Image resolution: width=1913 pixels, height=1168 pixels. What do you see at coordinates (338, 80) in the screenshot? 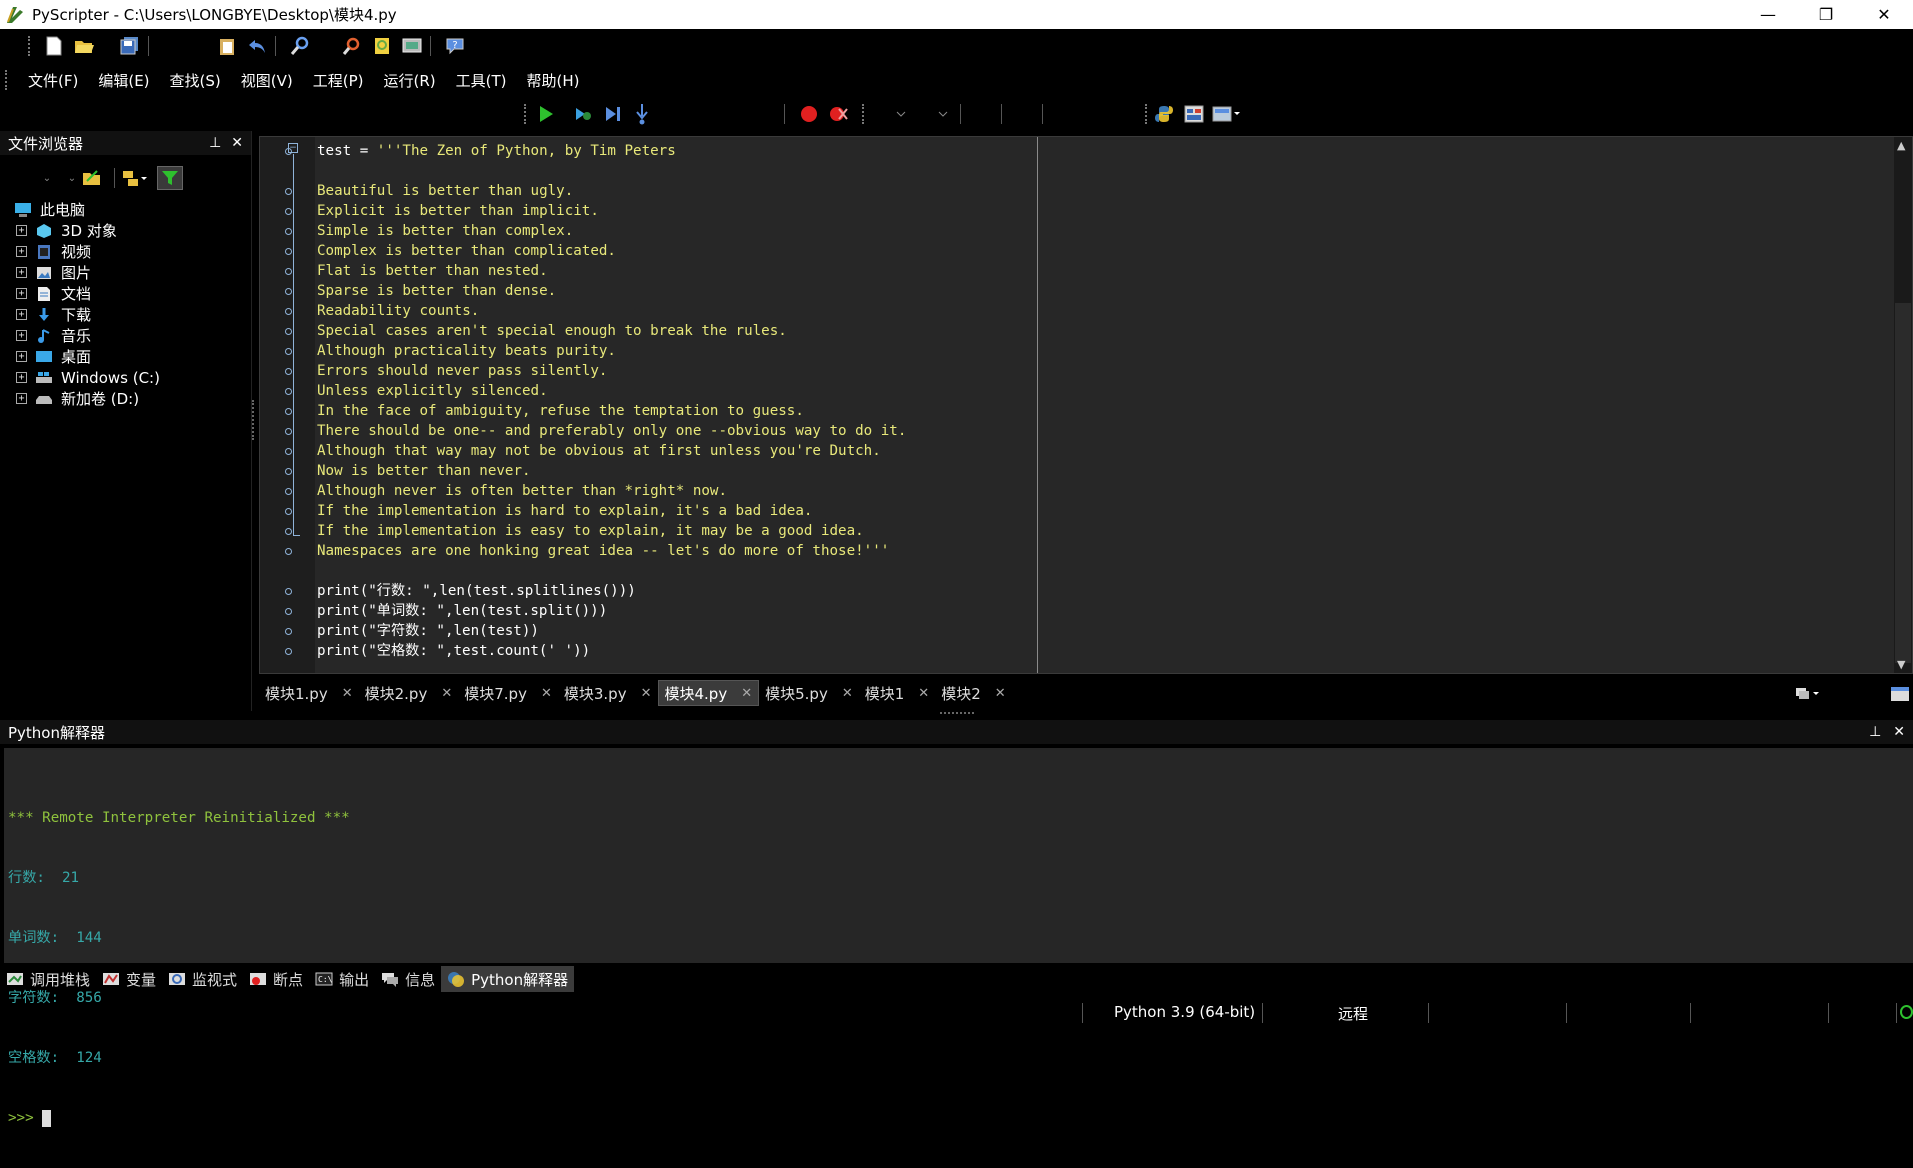
I see `menu-project: 工程(P)` at bounding box center [338, 80].